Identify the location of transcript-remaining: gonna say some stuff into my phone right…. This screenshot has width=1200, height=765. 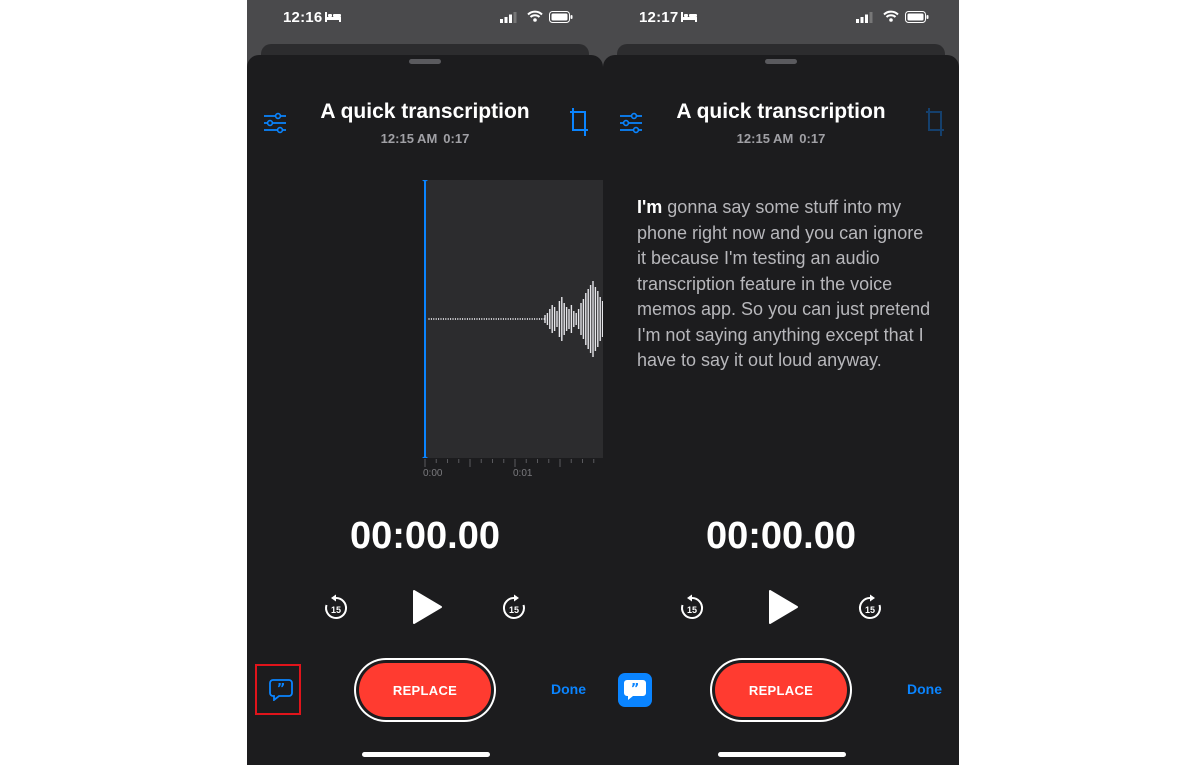
(784, 283).